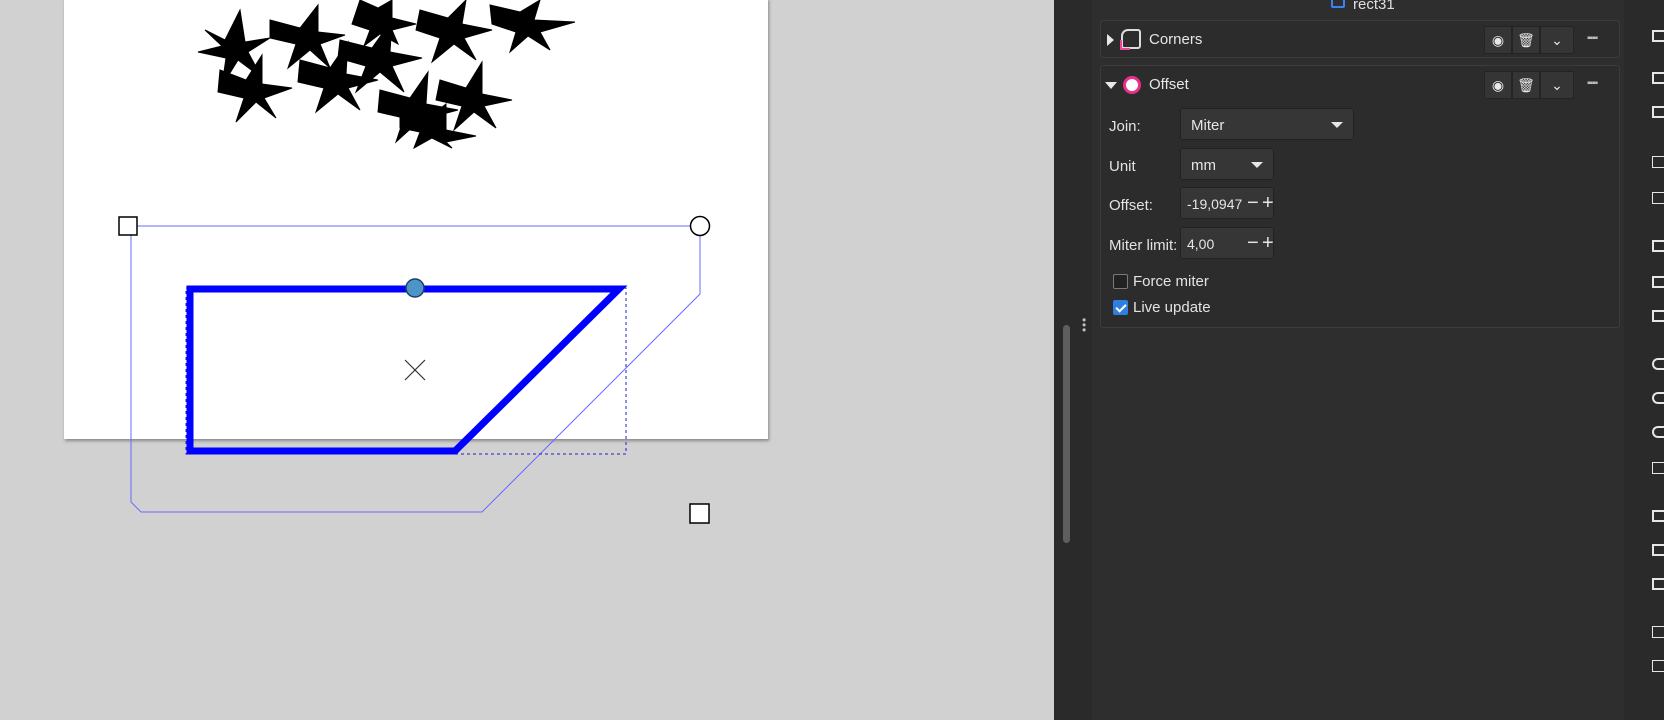 This screenshot has height=720, width=1664. Describe the element at coordinates (1171, 281) in the screenshot. I see `force-miter-label: Force miter` at that location.